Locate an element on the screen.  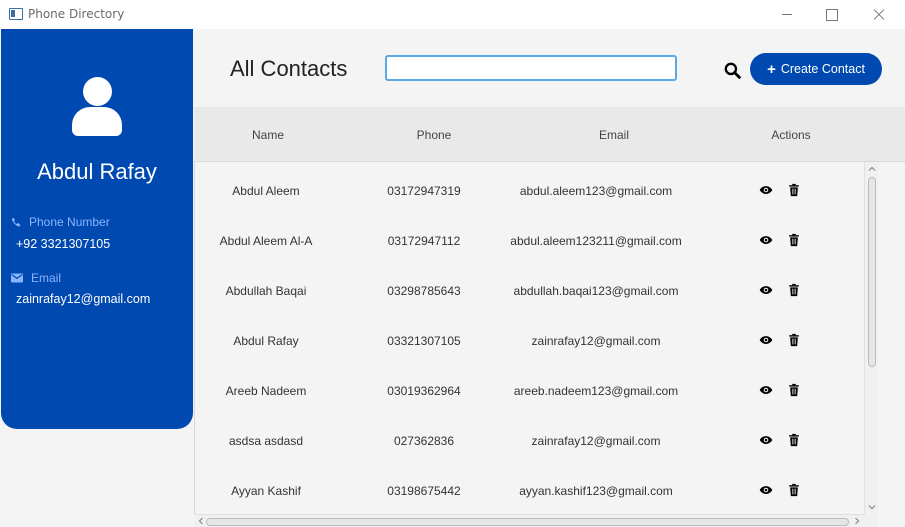
phone-value: +92 3321307105 is located at coordinates (63, 244).